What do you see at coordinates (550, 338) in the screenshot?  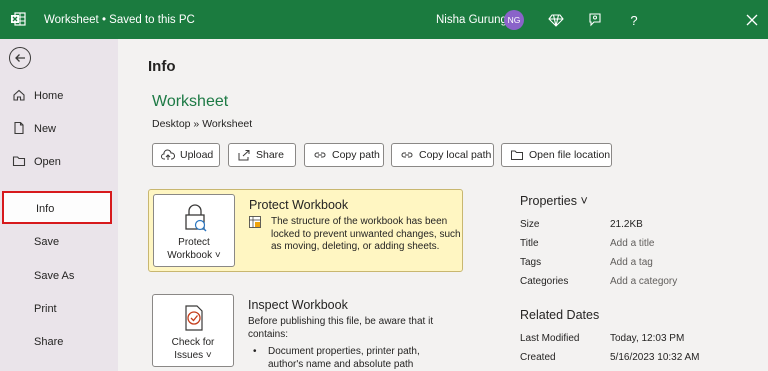 I see `date-key: Last Modified` at bounding box center [550, 338].